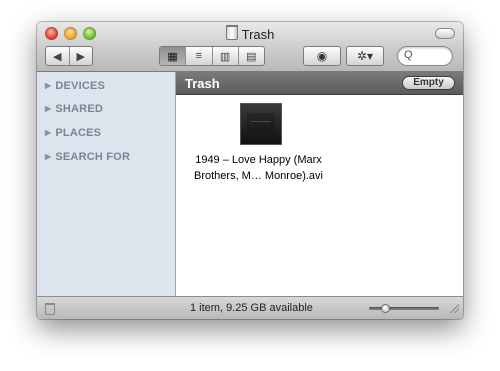 The image size is (500, 371). I want to click on column-view-icon: ▥, so click(225, 56).